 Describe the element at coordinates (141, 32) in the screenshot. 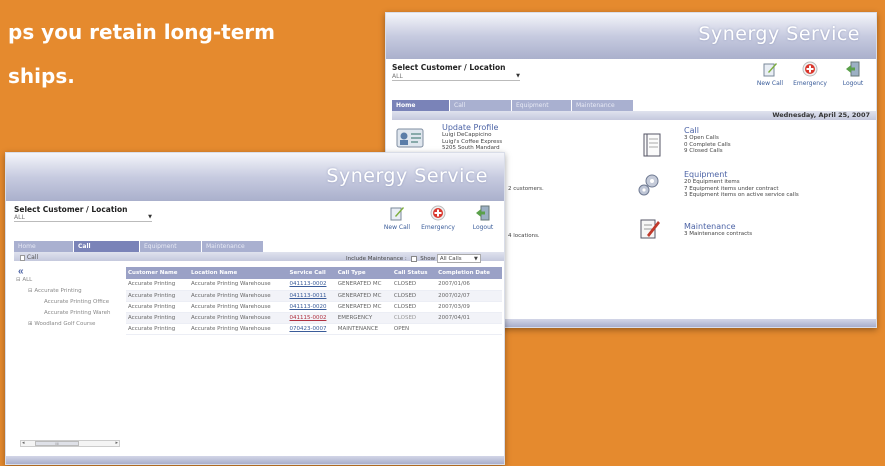

I see `headline-line-1: ps you retain long-term` at that location.